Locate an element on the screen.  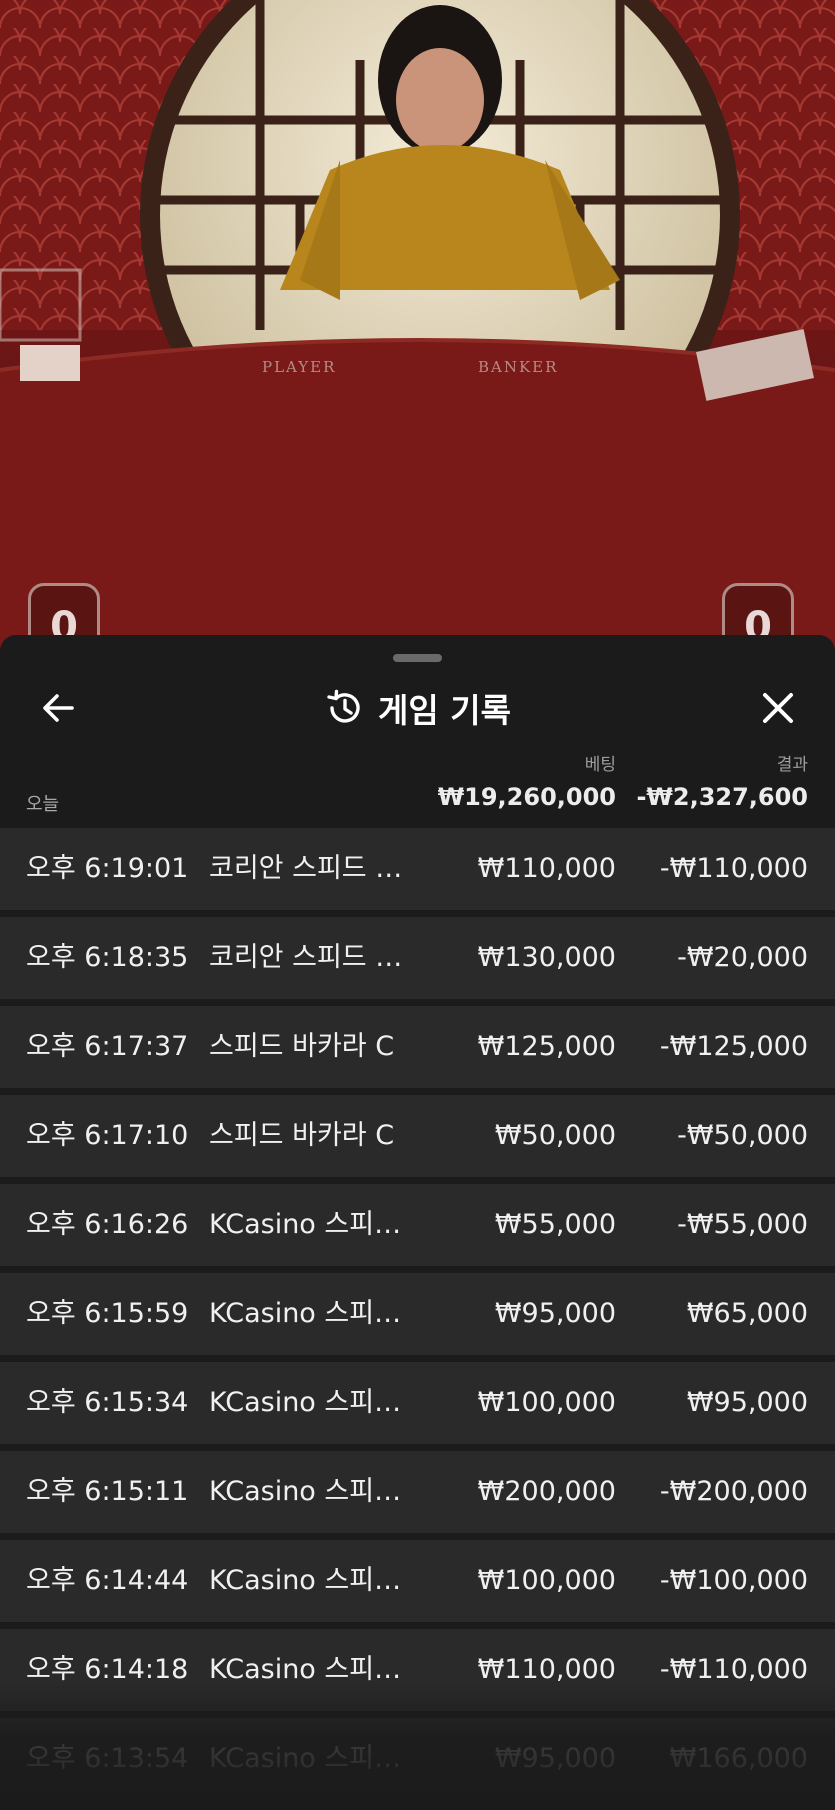
row-result: -₩200,000 is located at coordinates (733, 1491).